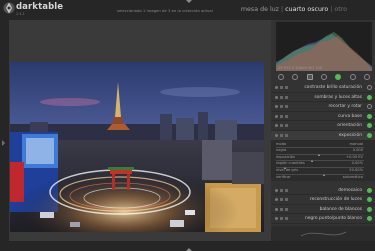 The height and width of the screenshot is (251, 375). What do you see at coordinates (335, 200) in the screenshot?
I see `module-label: reconstrucción de luces` at bounding box center [335, 200].